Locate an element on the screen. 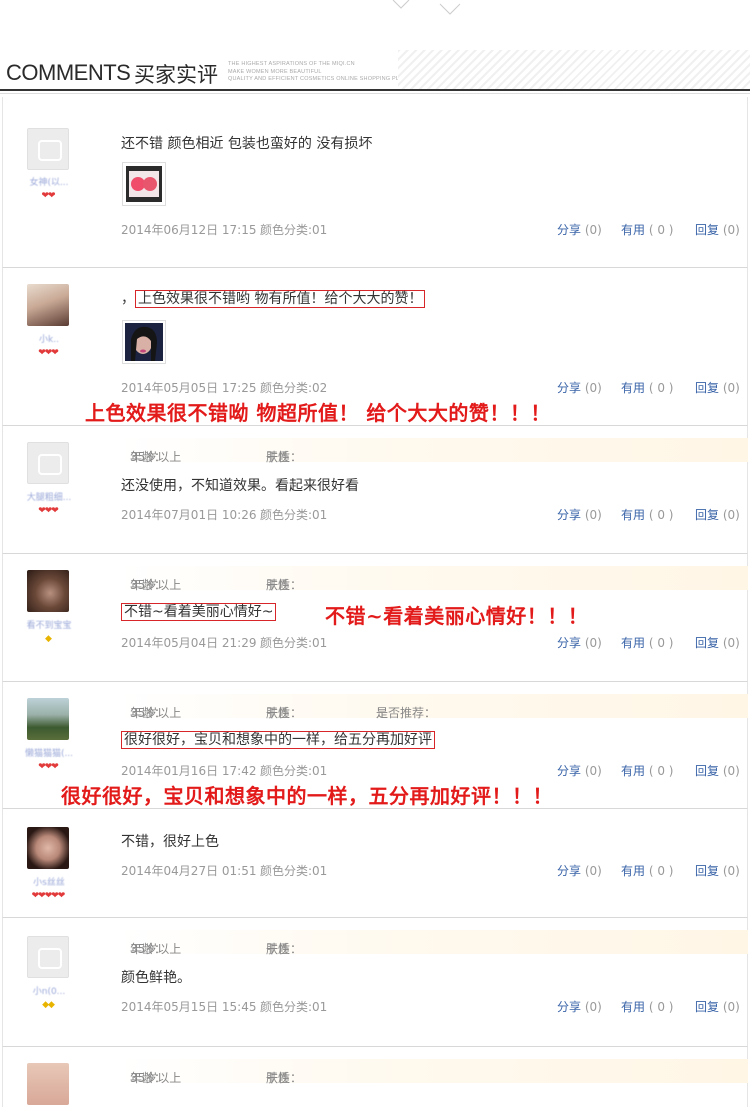 The height and width of the screenshot is (1107, 750). user-name: 看不到宝宝 is located at coordinates (49, 624).